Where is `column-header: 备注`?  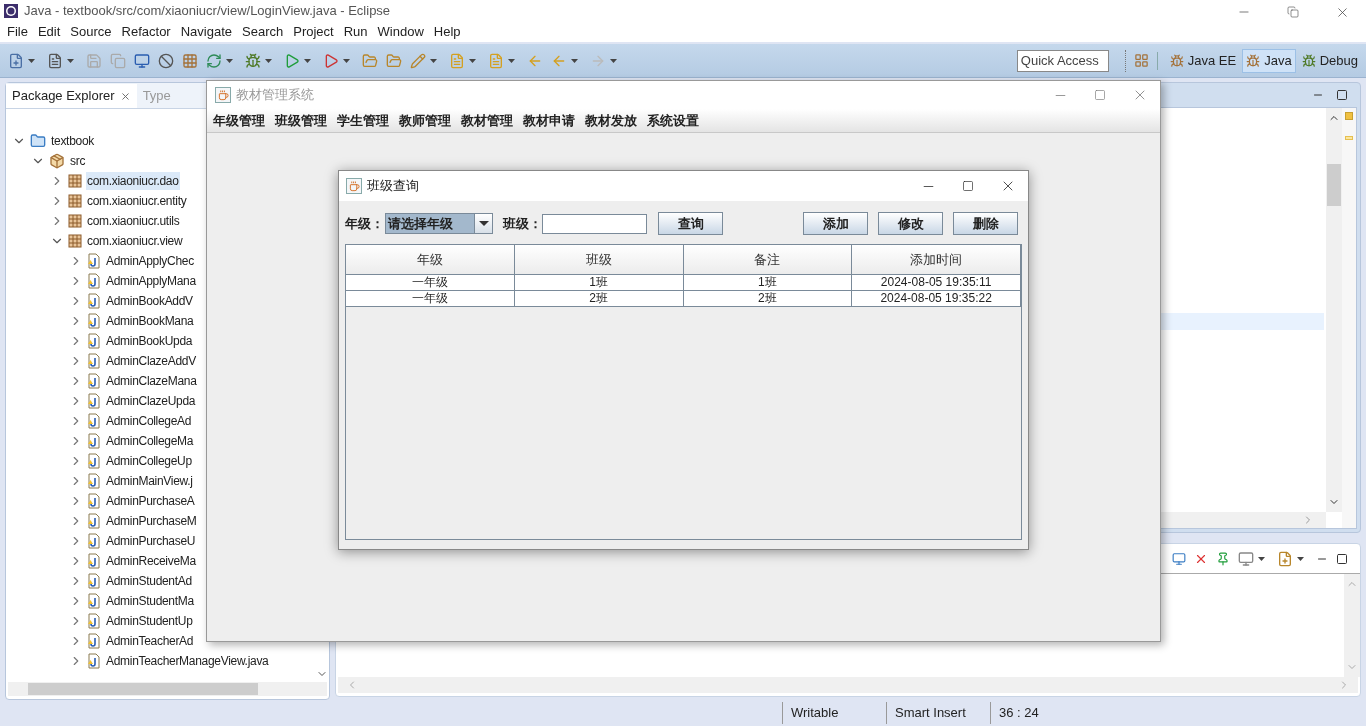
column-header: 备注 is located at coordinates (768, 259).